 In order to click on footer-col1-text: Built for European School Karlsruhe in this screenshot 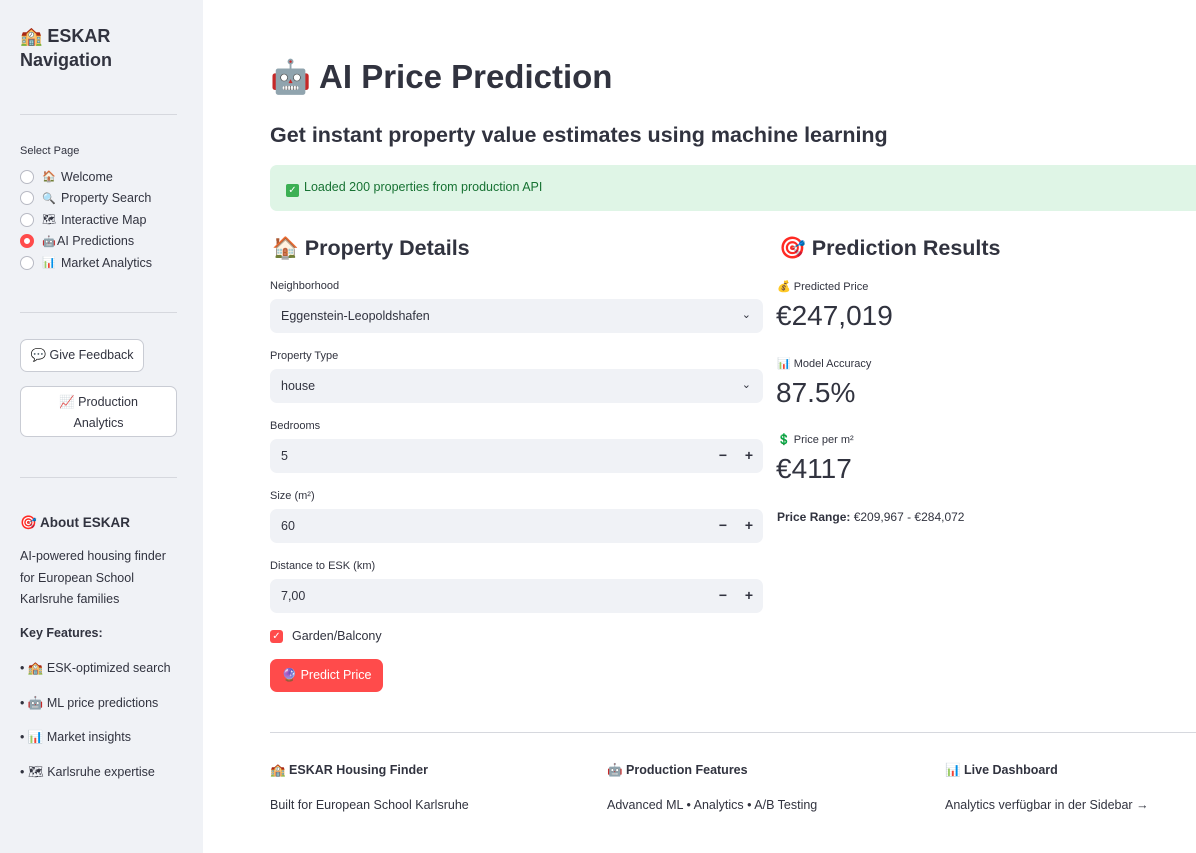, I will do `click(369, 805)`.